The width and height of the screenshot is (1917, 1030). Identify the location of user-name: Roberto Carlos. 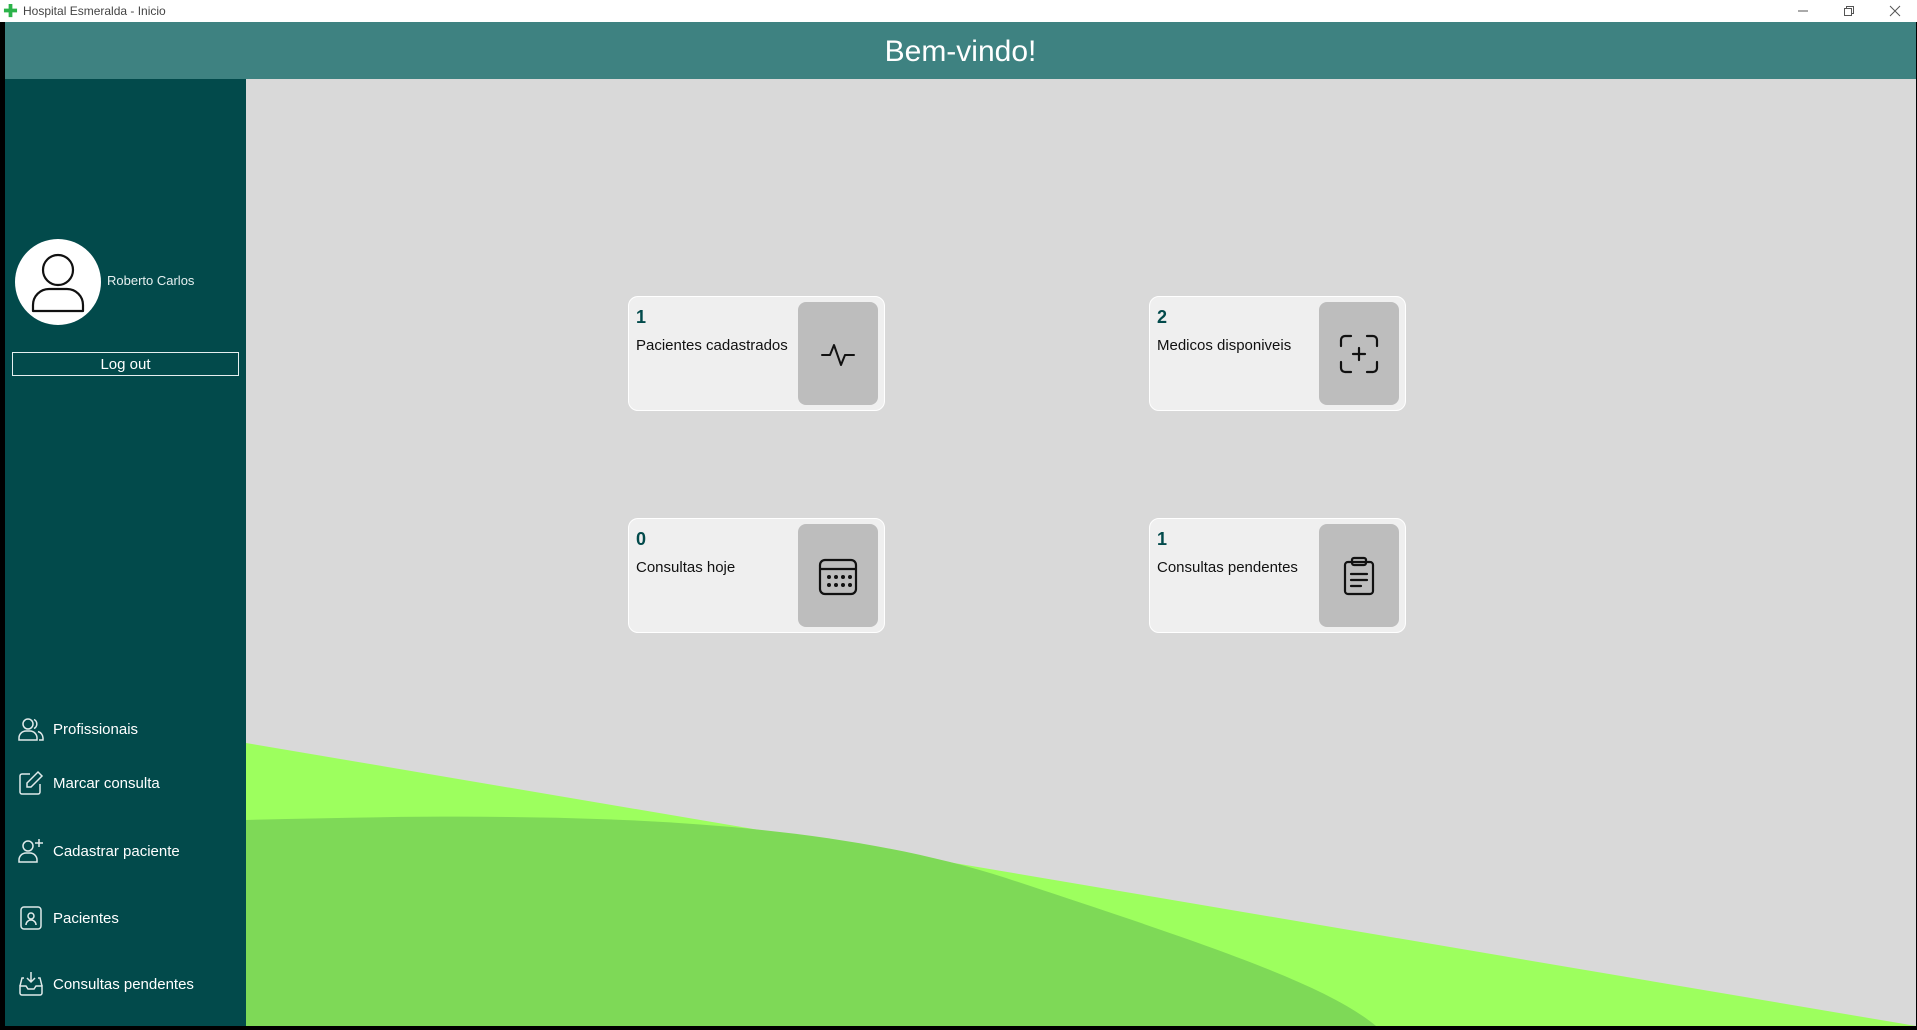
(151, 280).